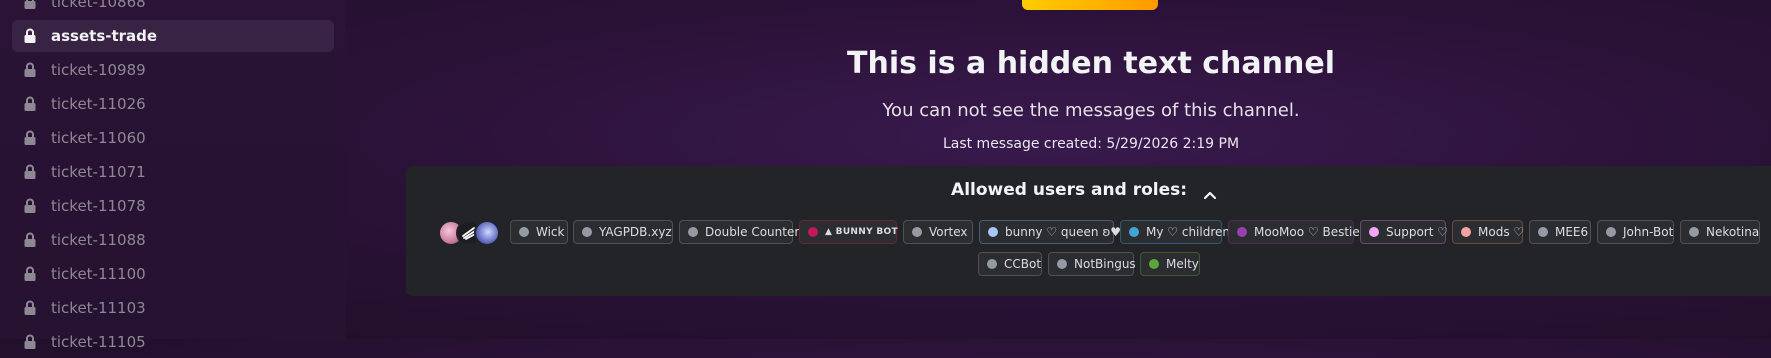 The image size is (1771, 358). Describe the element at coordinates (104, 36) in the screenshot. I see `channel-name: assets-trade` at that location.